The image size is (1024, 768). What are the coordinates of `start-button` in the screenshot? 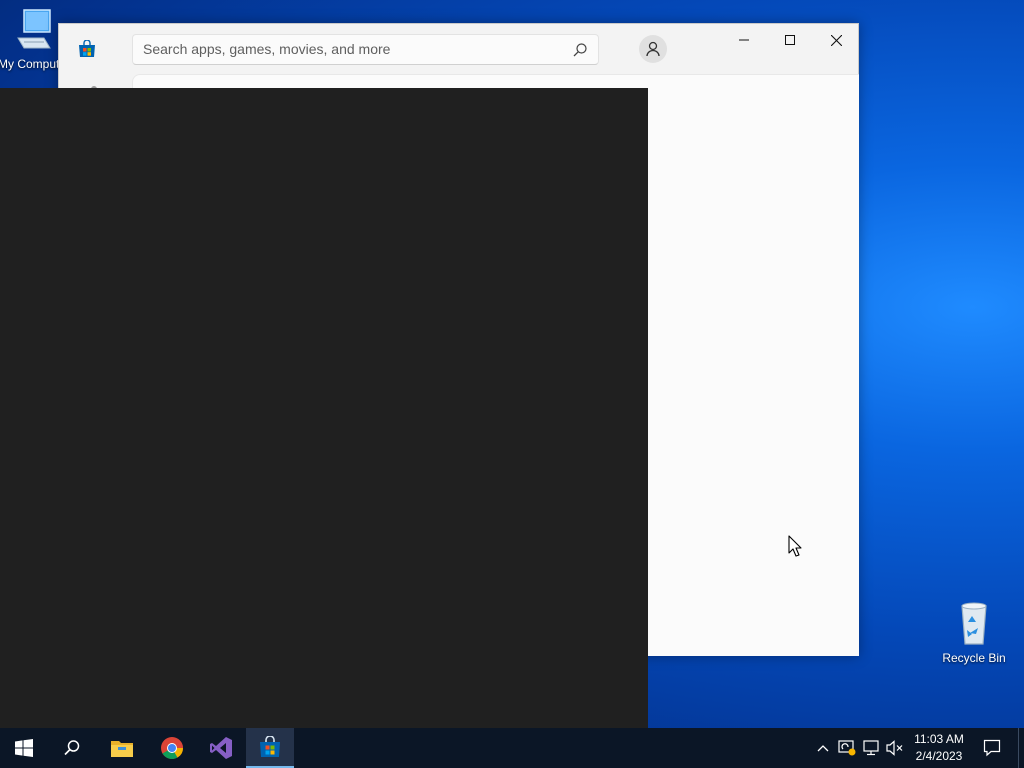 It's located at (24, 748).